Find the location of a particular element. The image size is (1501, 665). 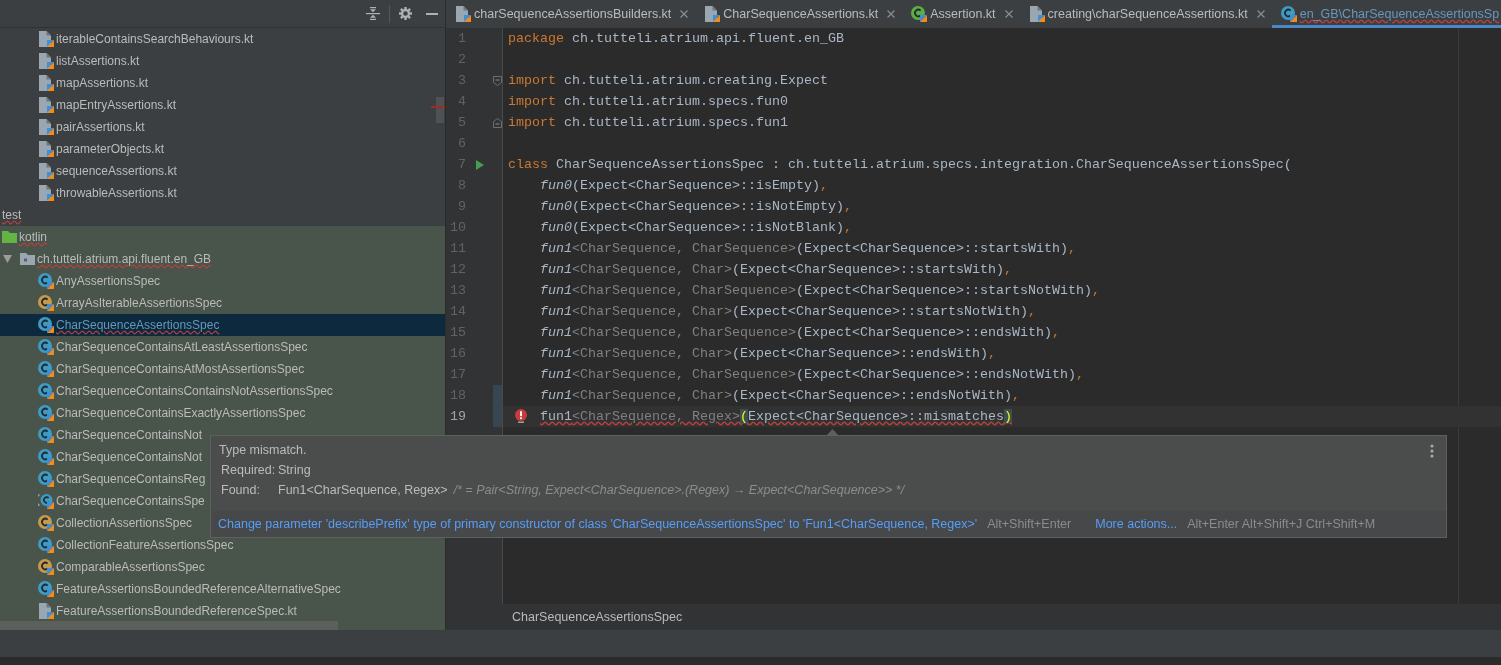

tree-item: iterableContainsSearchBehaviours.kt is located at coordinates (146, 39).